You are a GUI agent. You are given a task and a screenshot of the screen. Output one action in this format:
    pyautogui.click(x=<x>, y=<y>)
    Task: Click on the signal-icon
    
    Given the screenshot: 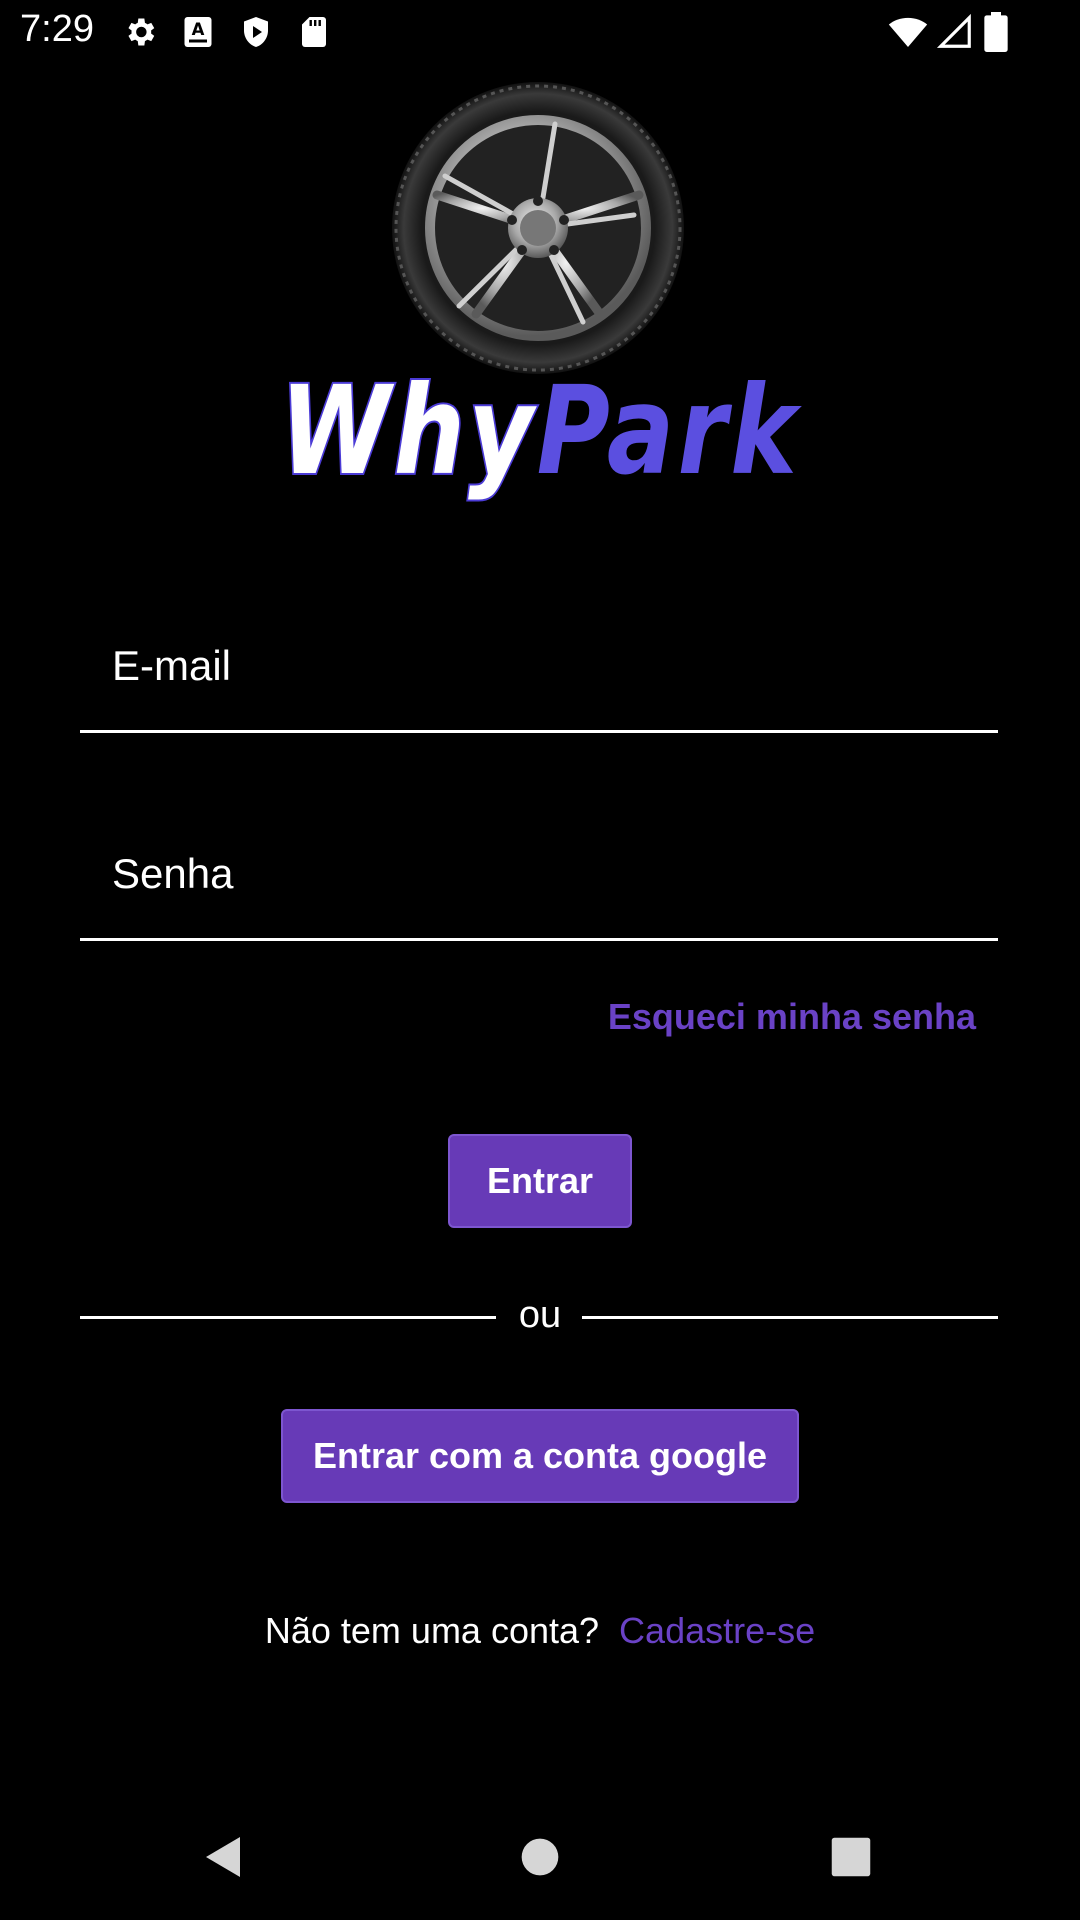 What is the action you would take?
    pyautogui.click(x=953, y=30)
    